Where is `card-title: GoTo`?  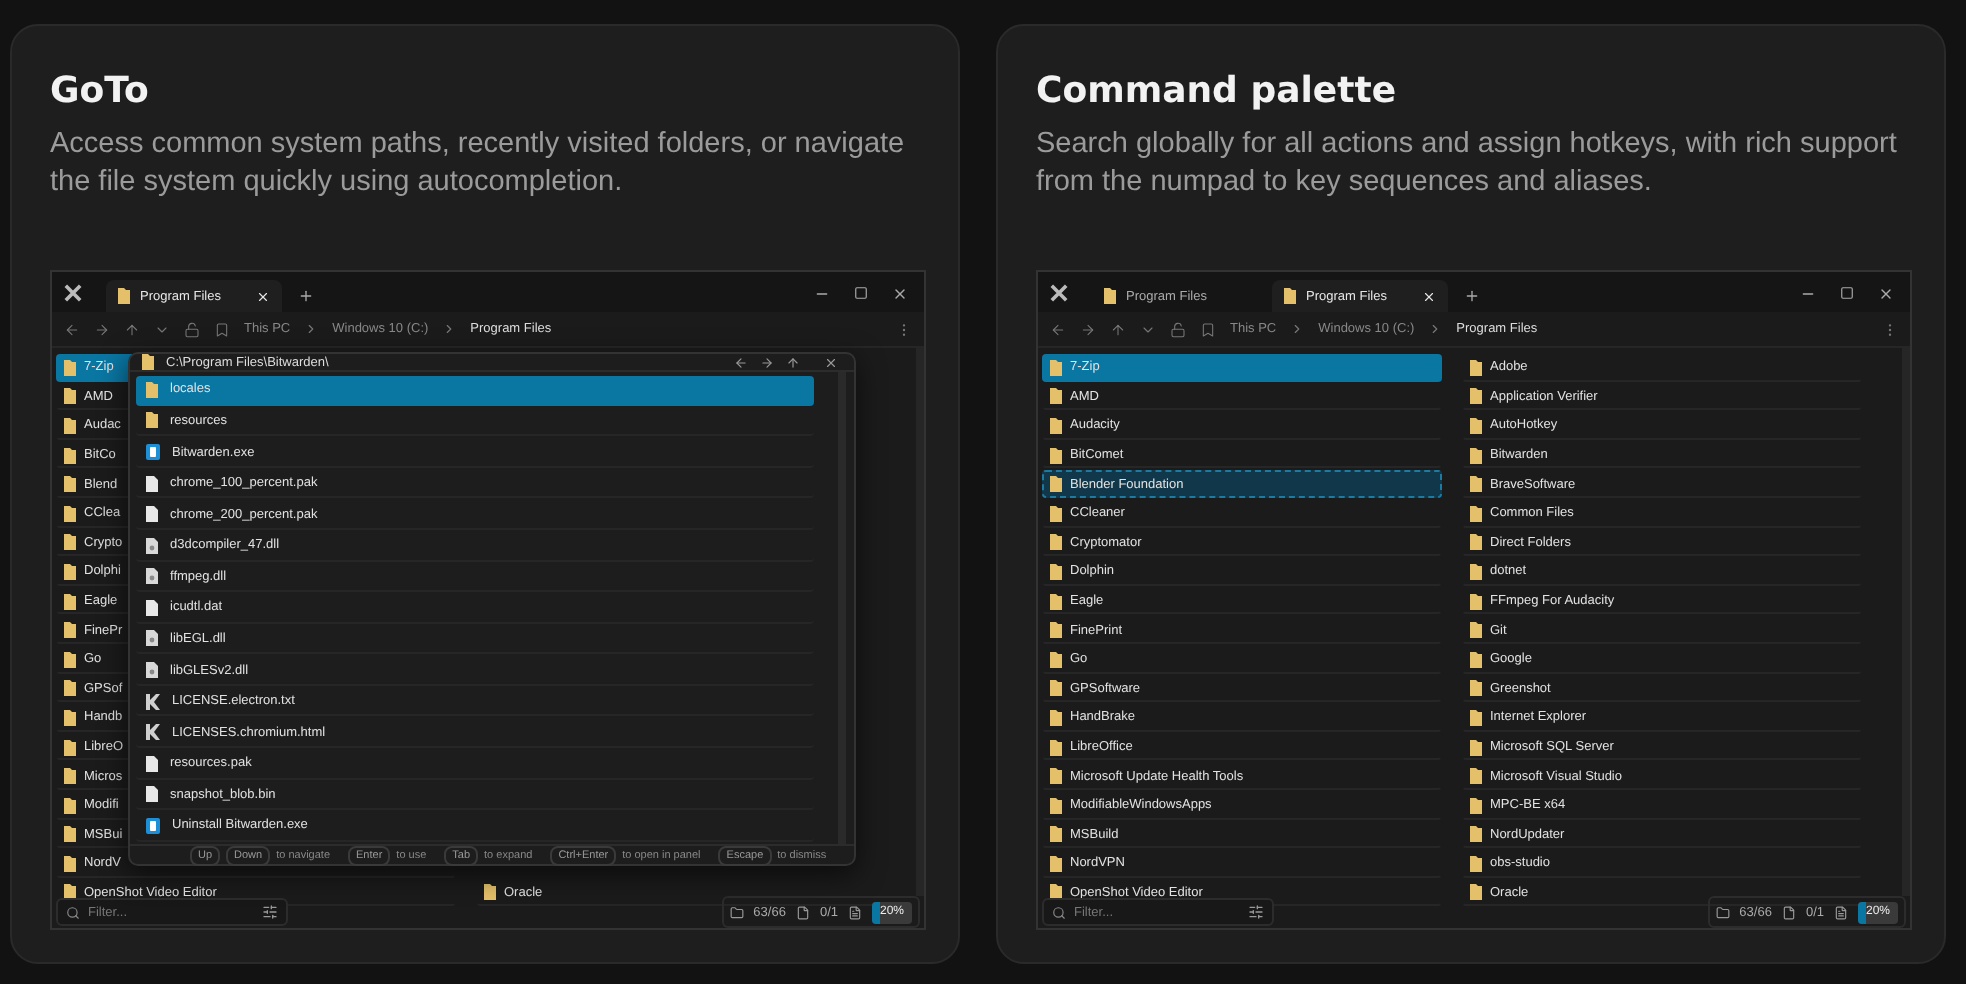
card-title: GoTo is located at coordinates (100, 91).